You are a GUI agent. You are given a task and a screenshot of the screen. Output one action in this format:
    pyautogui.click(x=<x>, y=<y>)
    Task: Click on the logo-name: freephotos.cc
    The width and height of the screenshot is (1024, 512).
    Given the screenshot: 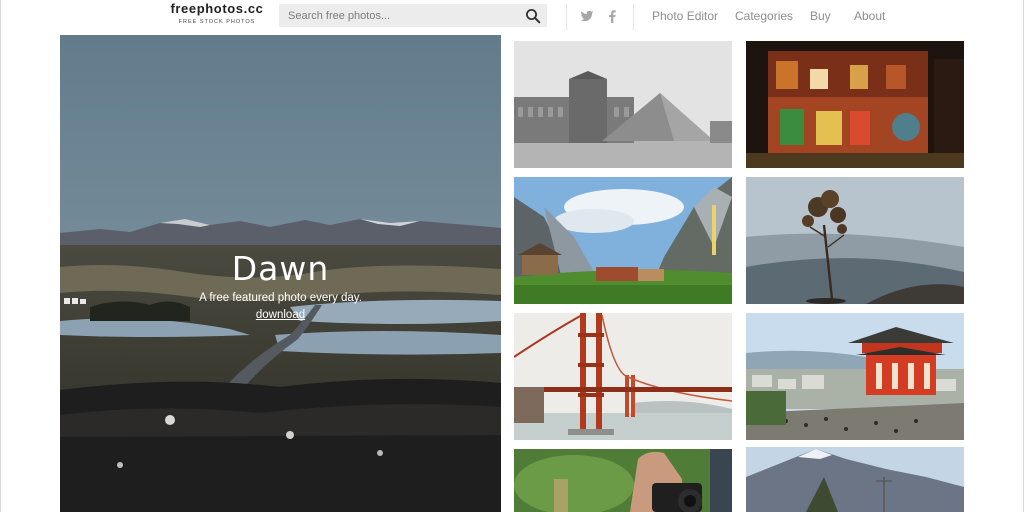 What is the action you would take?
    pyautogui.click(x=217, y=8)
    